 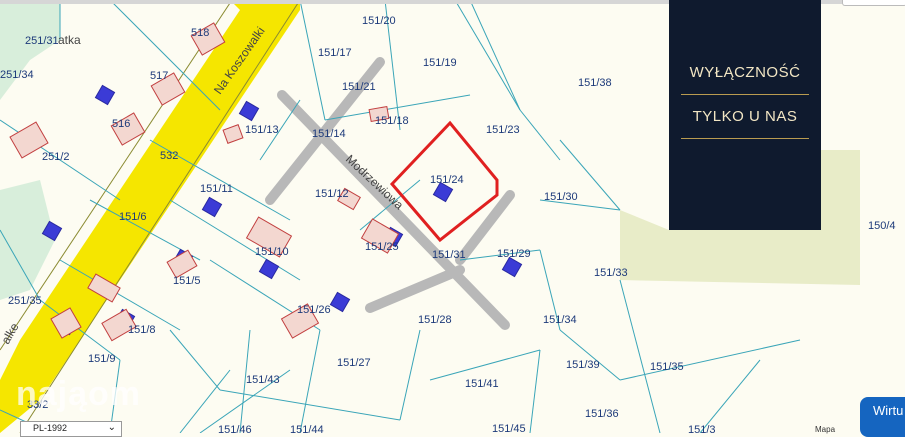 What do you see at coordinates (159, 76) in the screenshot?
I see `parcel-label: 517` at bounding box center [159, 76].